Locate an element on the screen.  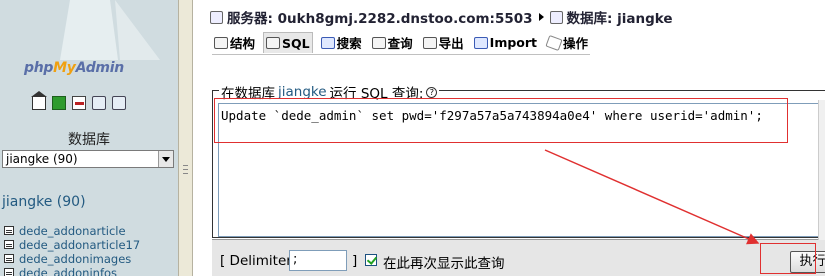
logo-php-text: php is located at coordinates (39, 68).